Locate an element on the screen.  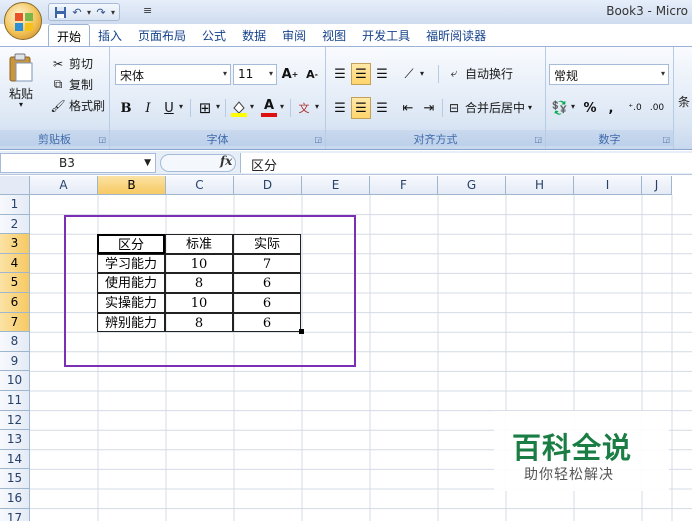
row-header-2: 2 is located at coordinates (15, 224).